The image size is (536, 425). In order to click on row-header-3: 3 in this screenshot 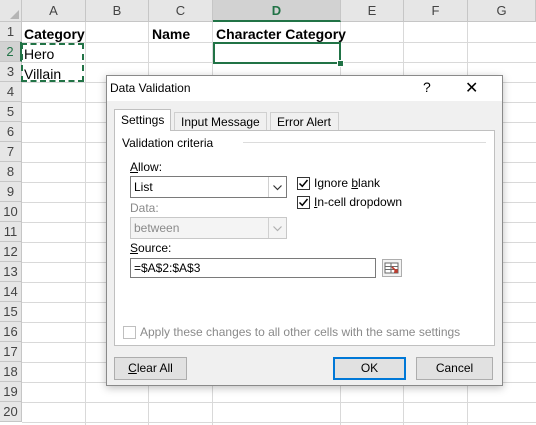, I will do `click(11, 72)`.